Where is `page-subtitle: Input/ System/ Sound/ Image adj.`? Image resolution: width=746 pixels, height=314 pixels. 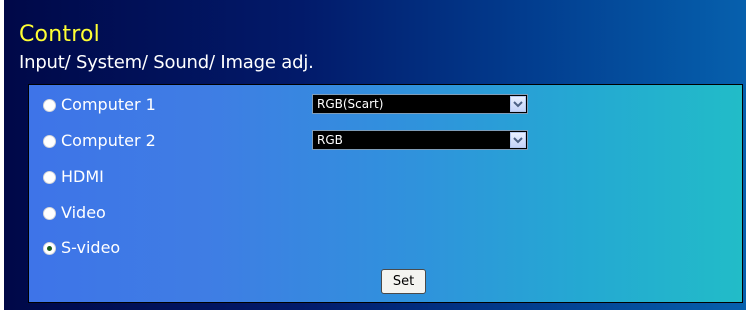 page-subtitle: Input/ System/ Sound/ Image adj. is located at coordinates (166, 62).